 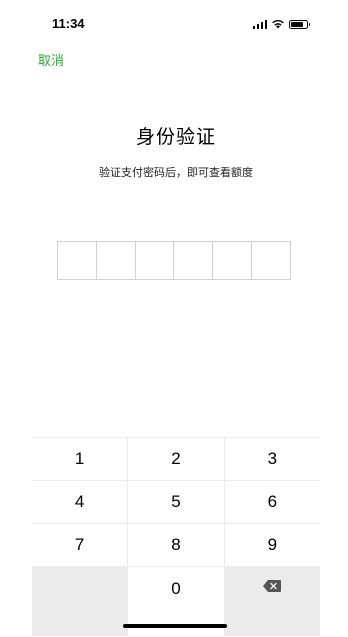 I want to click on key-9: 9, so click(x=272, y=545).